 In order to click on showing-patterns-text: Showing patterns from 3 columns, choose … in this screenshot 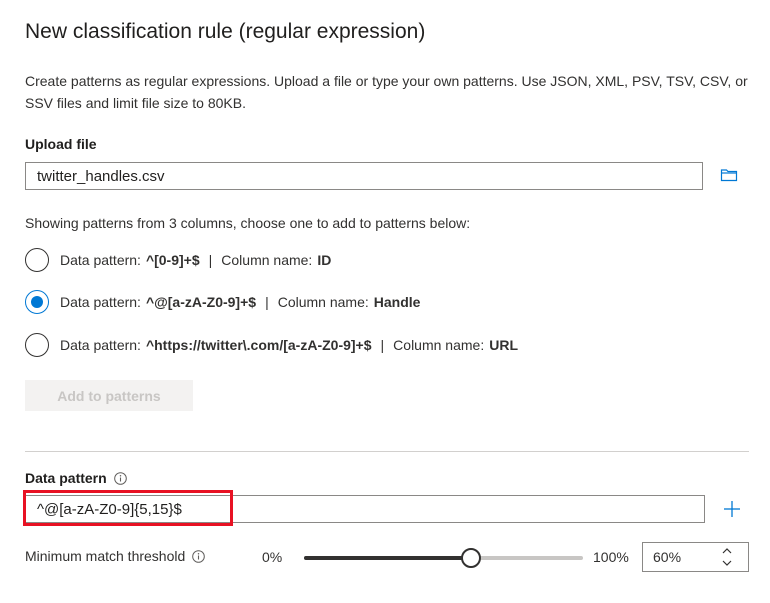, I will do `click(248, 223)`.